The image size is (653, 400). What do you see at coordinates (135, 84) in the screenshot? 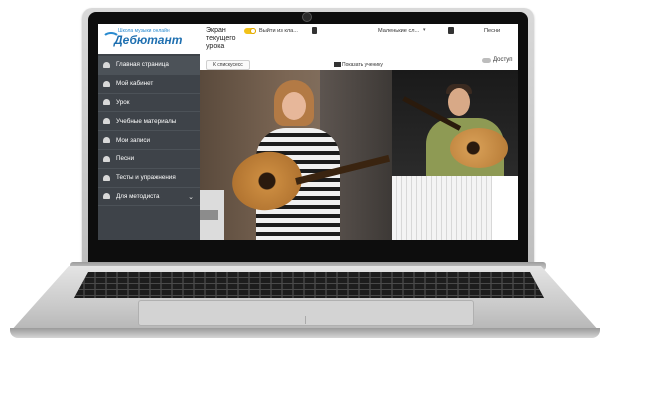
I see `sidebar-item-label: Мой кабинет` at bounding box center [135, 84].